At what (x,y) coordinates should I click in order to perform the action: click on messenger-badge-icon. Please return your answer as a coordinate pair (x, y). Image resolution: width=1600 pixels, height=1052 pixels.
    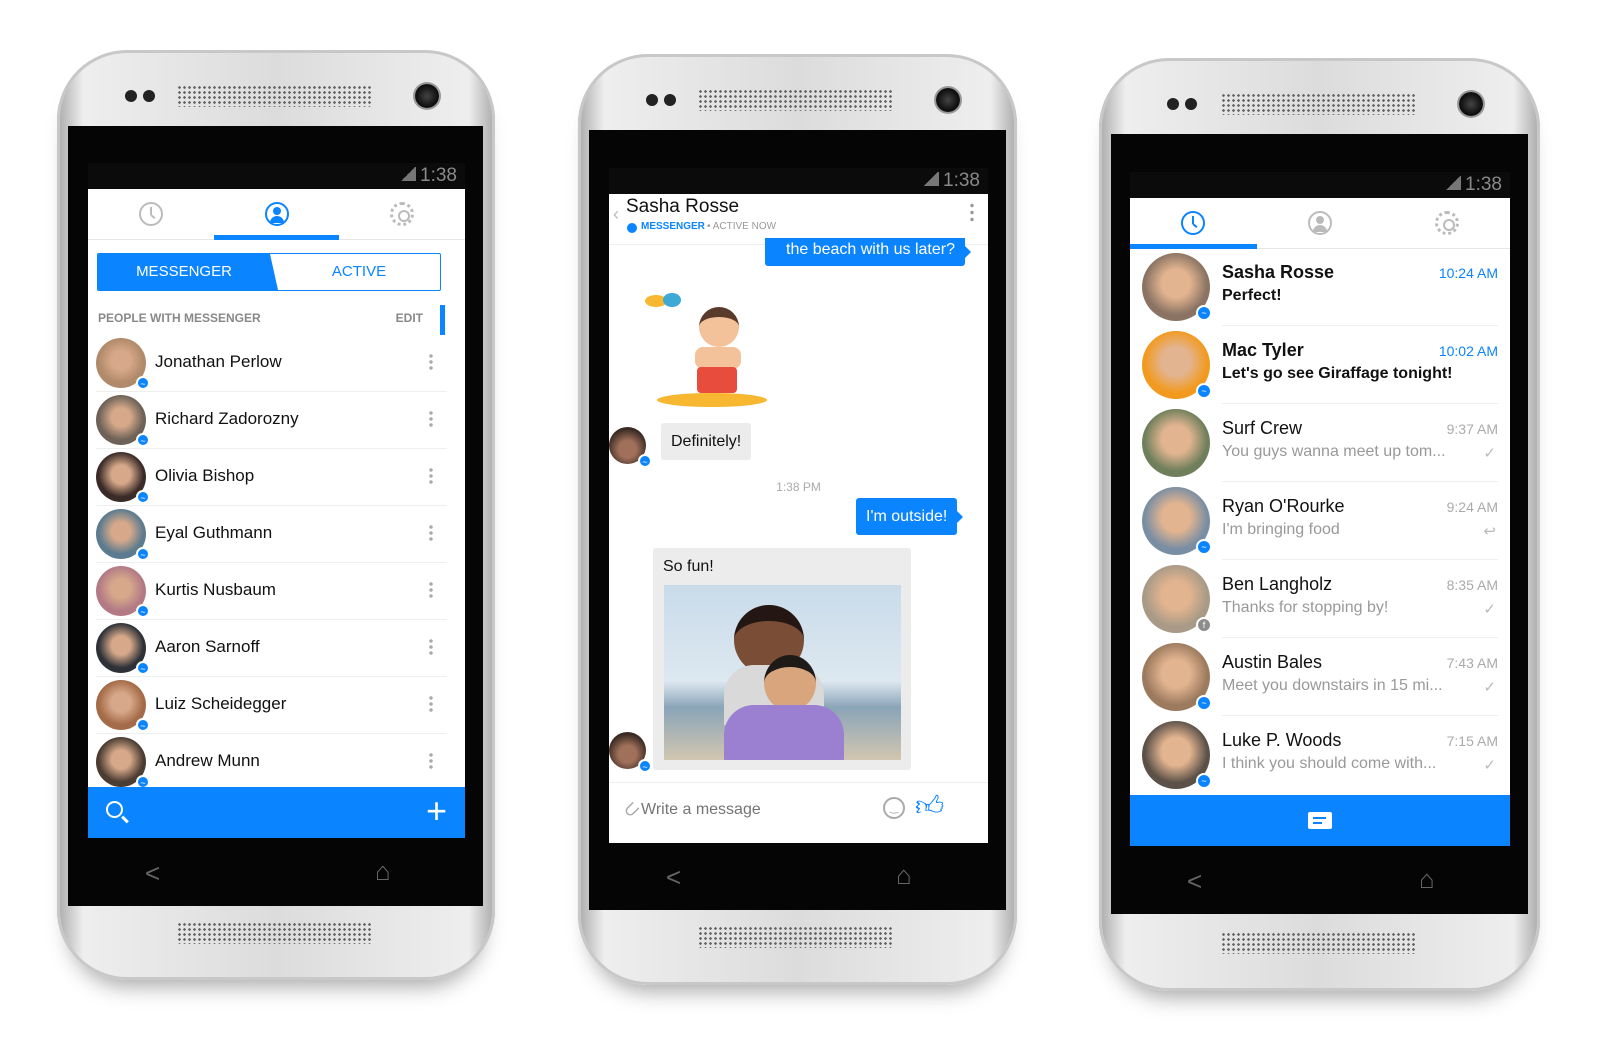
    Looking at the image, I should click on (632, 228).